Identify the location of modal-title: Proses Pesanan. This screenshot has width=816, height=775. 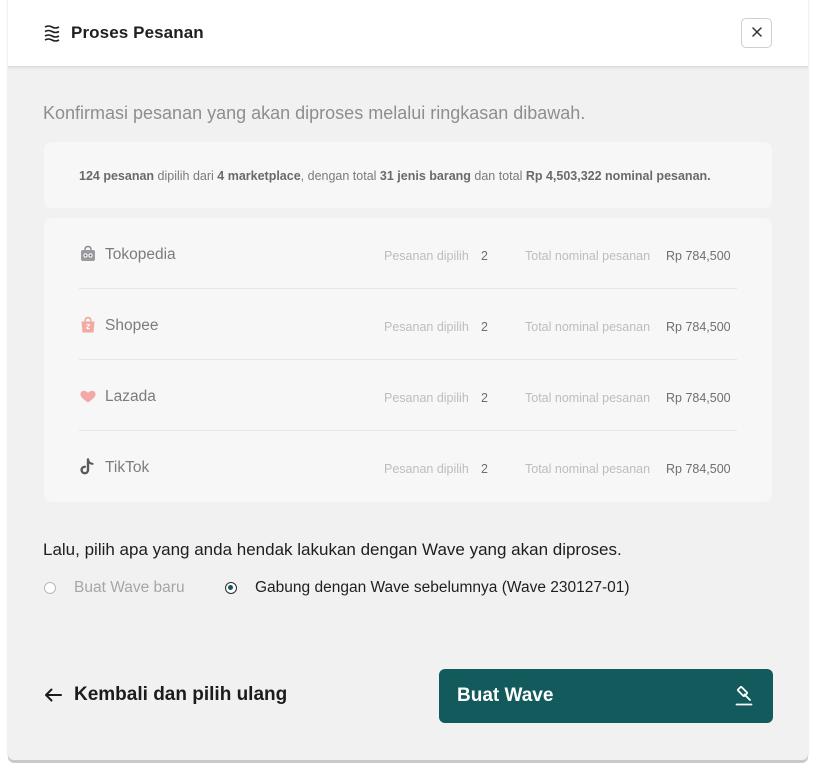
(137, 32).